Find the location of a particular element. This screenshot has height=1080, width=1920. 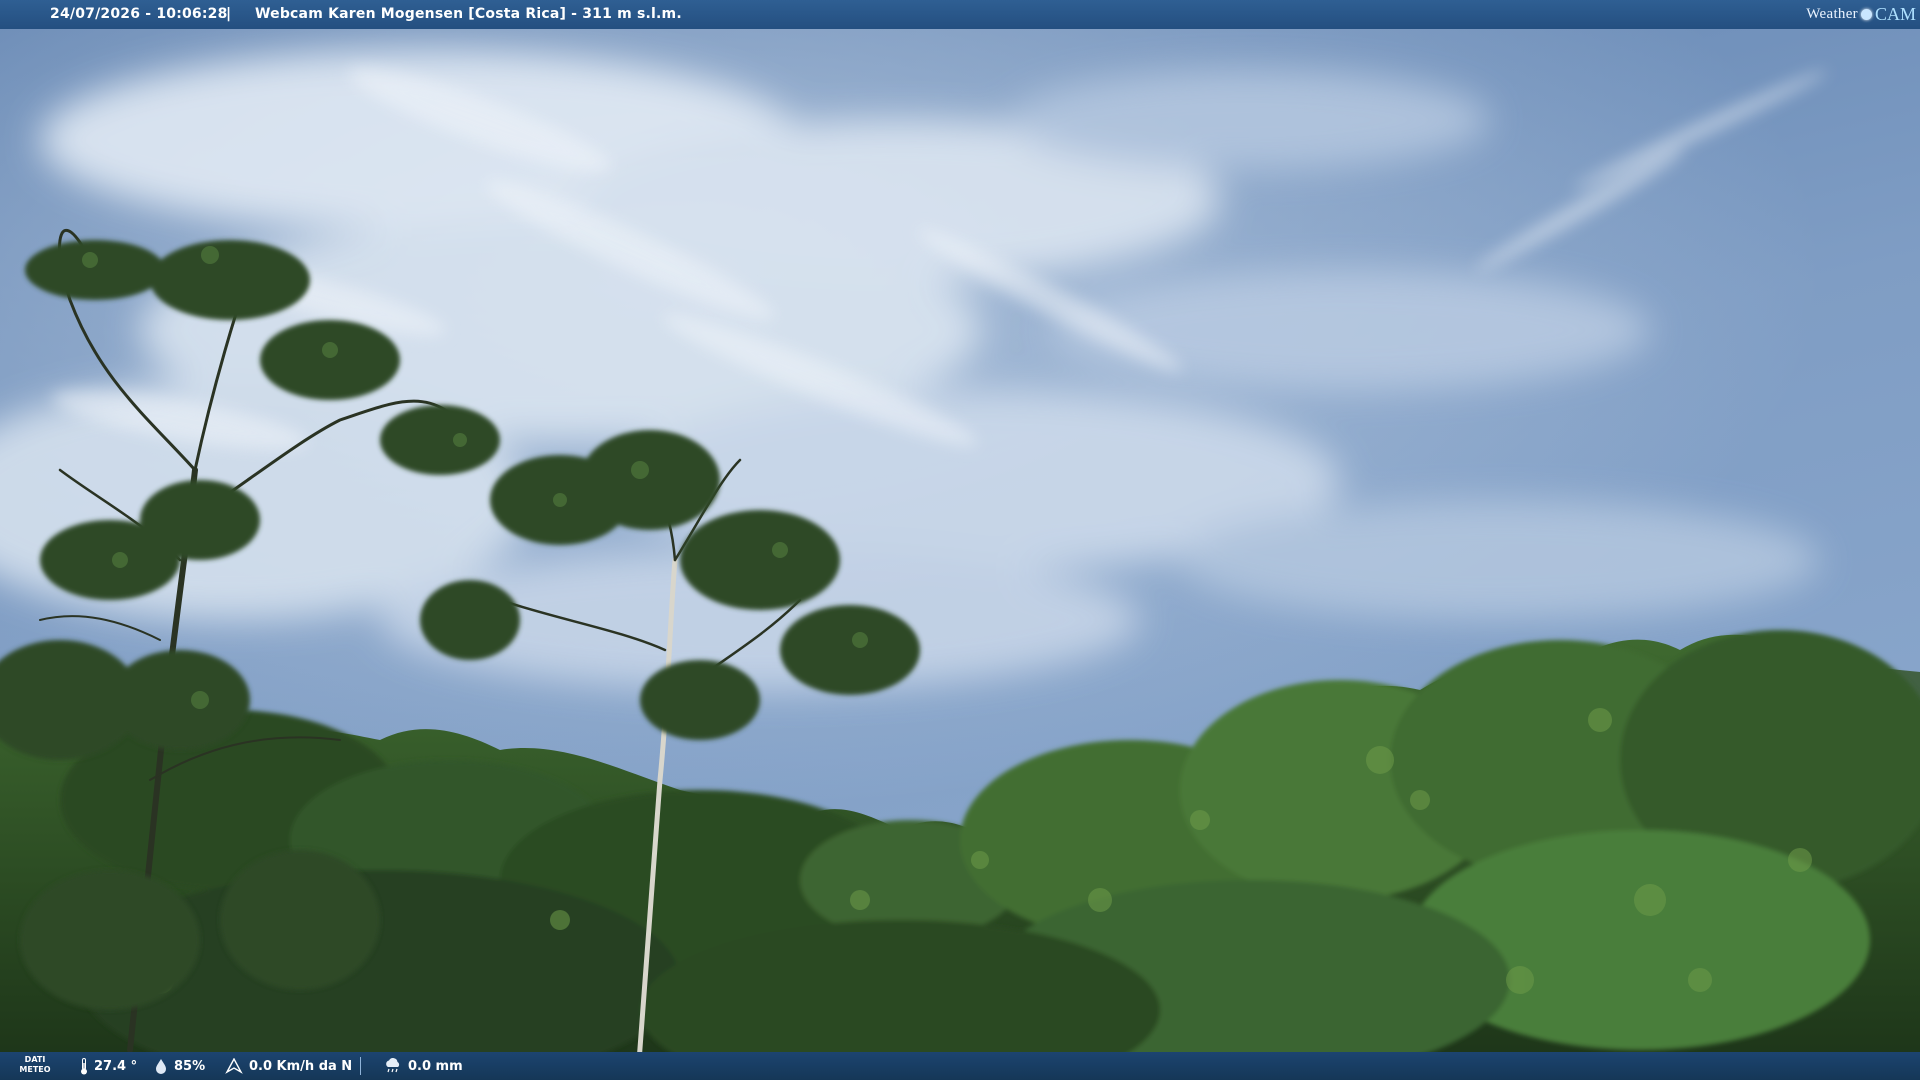

bar-divider is located at coordinates (360, 1066).